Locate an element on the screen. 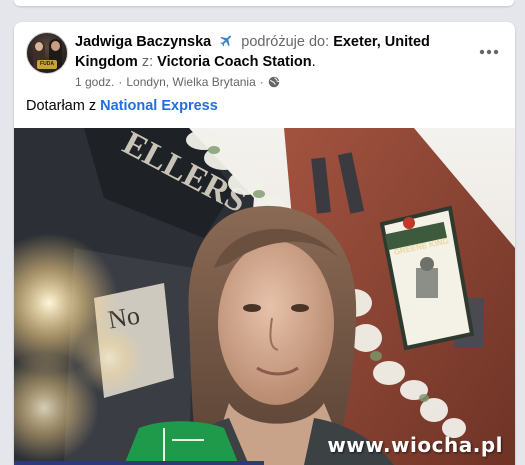 The height and width of the screenshot is (465, 525). previous-post-edge is located at coordinates (264, 3).